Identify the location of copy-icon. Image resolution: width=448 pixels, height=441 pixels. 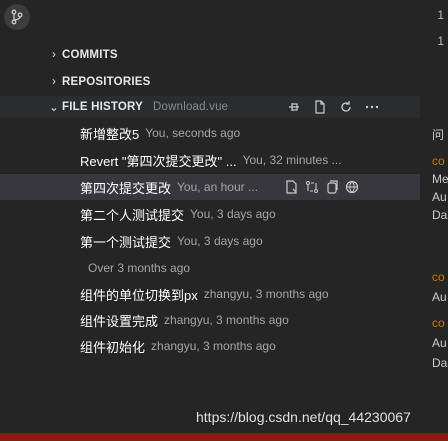
(332, 187).